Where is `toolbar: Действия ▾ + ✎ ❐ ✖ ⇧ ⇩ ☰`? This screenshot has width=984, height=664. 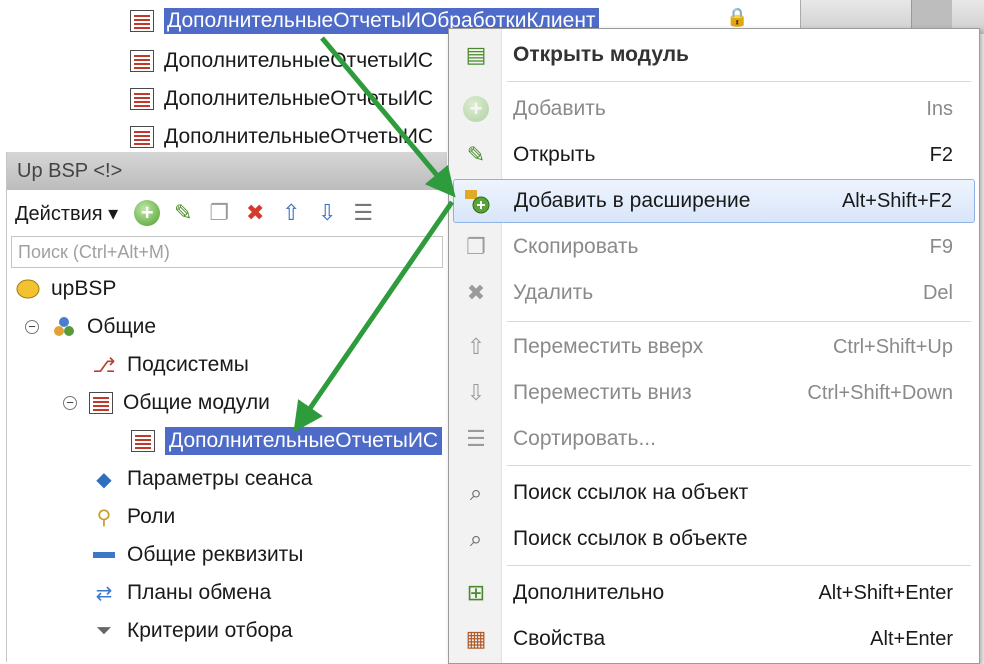 toolbar: Действия ▾ + ✎ ❐ ✖ ⇧ ⇩ ☰ is located at coordinates (227, 213).